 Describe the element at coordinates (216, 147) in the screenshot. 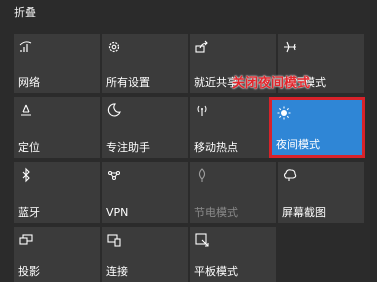

I see `tile-label: 移动热点` at that location.